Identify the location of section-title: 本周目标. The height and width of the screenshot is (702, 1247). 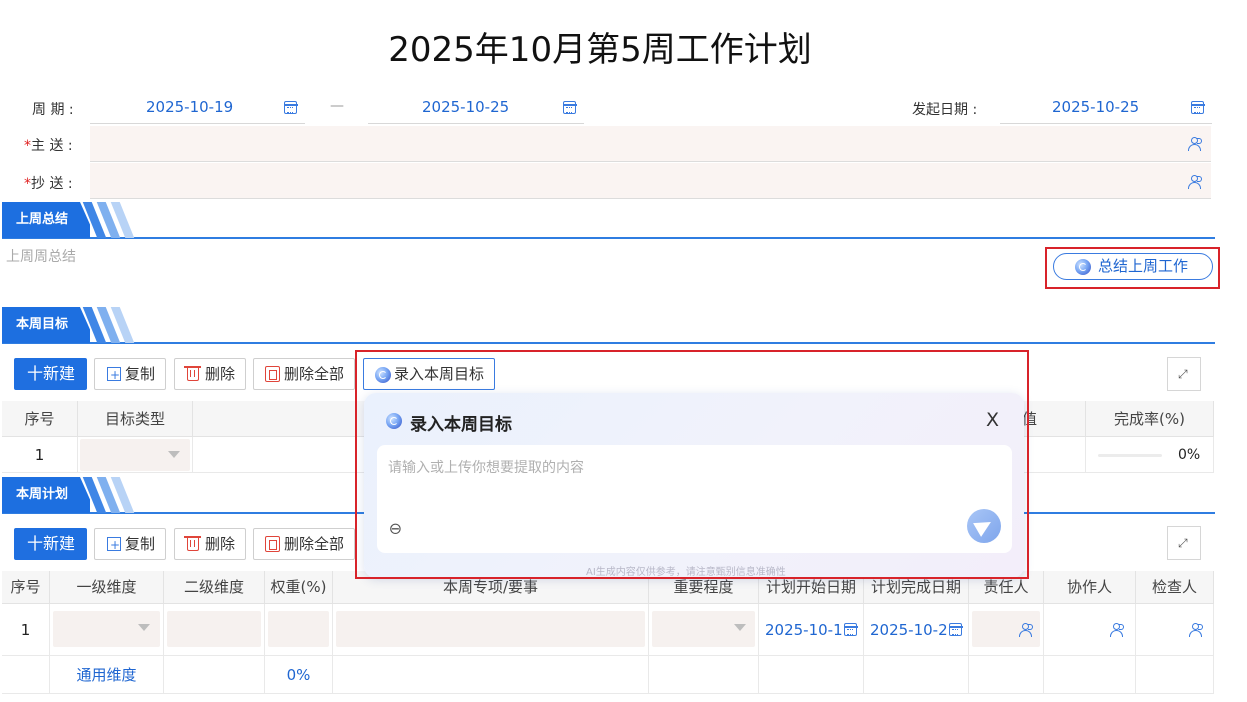
(46, 325).